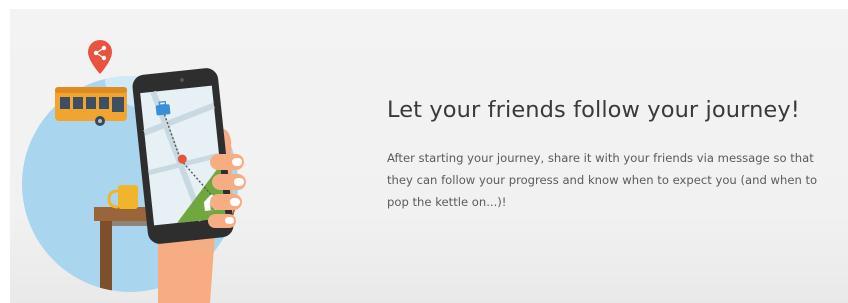 The image size is (848, 303). Describe the element at coordinates (100, 57) in the screenshot. I see `share-location-pin-icon` at that location.